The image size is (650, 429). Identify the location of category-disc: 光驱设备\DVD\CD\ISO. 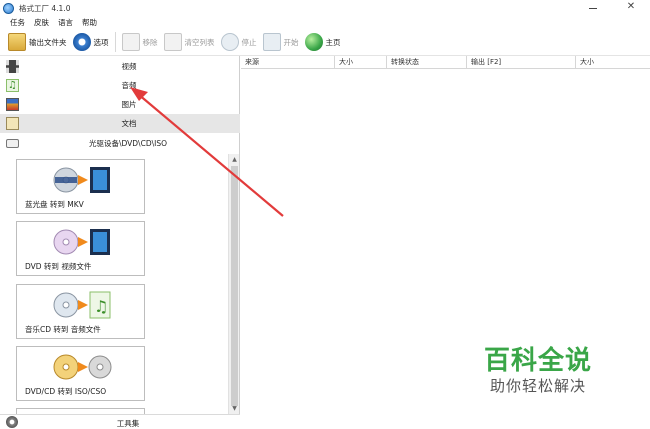
(120, 143).